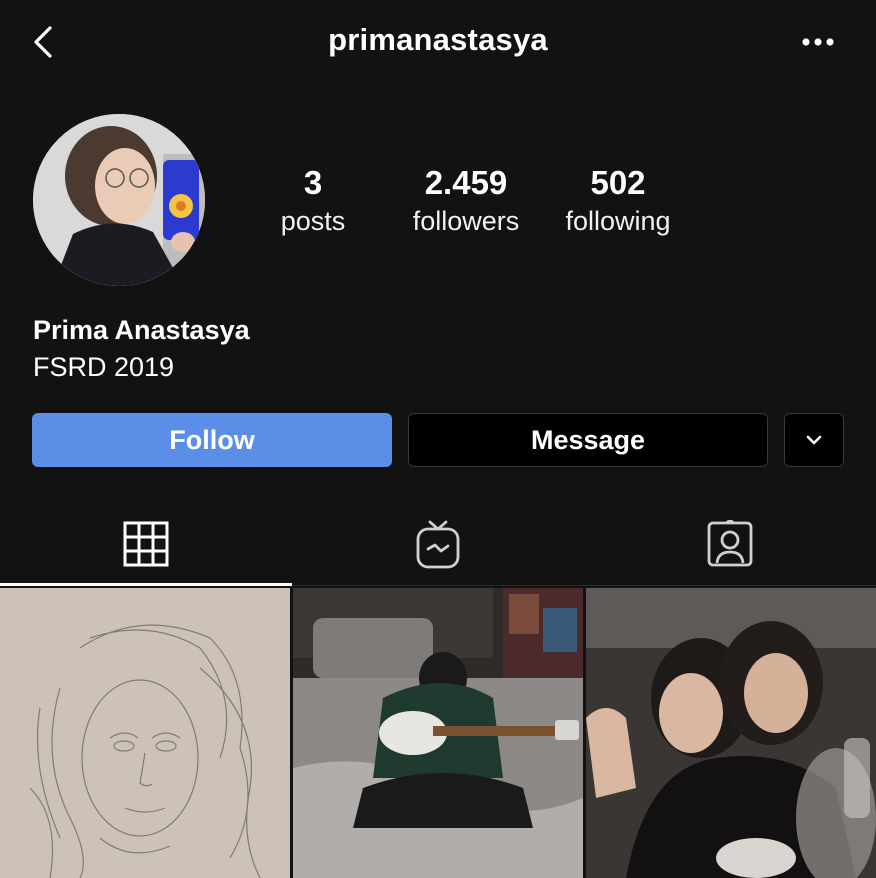 The width and height of the screenshot is (876, 878). I want to click on profile-full-name: Prima Anastasya, so click(141, 330).